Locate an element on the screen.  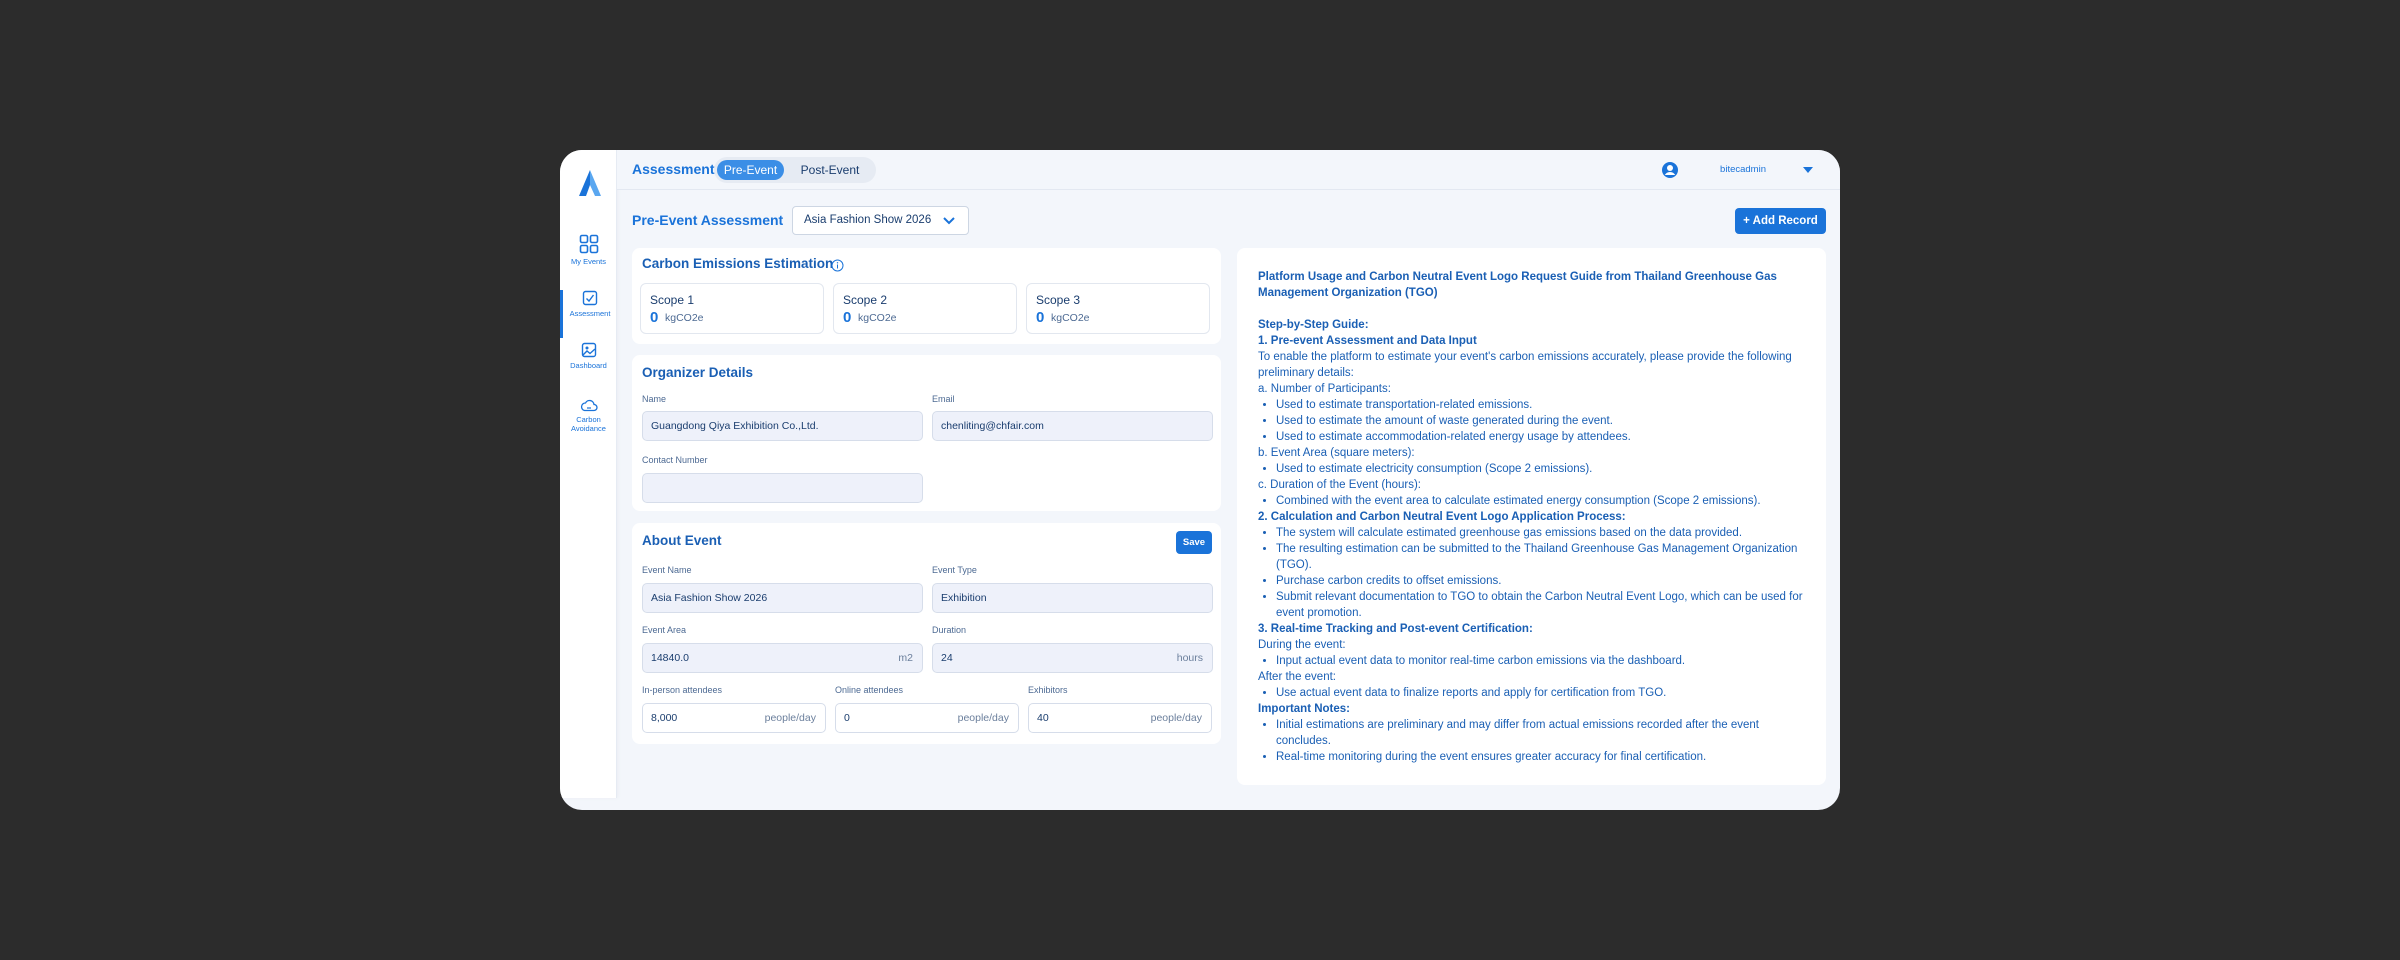
online-label: Online attendees is located at coordinates (869, 690).